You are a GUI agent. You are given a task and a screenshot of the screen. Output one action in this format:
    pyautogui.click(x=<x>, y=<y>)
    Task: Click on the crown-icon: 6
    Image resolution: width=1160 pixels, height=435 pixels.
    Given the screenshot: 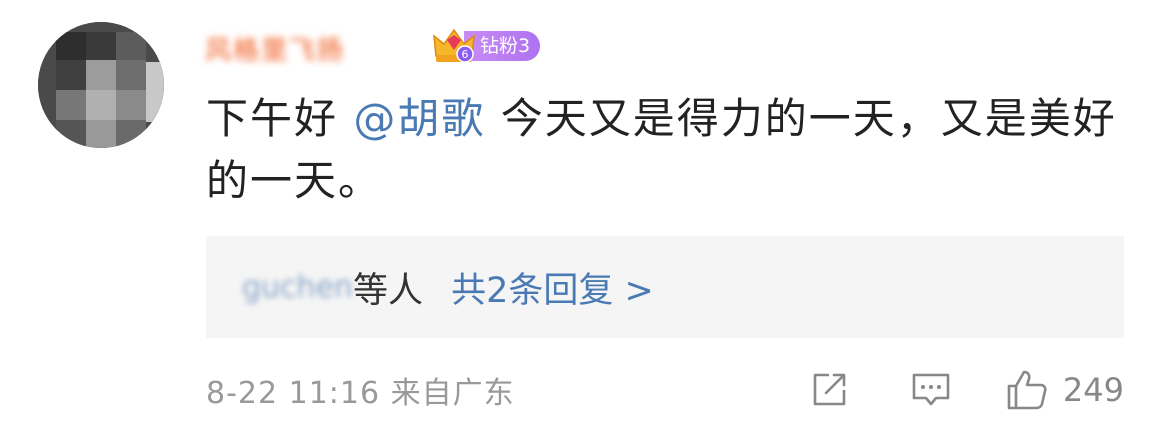 What is the action you would take?
    pyautogui.click(x=454, y=45)
    